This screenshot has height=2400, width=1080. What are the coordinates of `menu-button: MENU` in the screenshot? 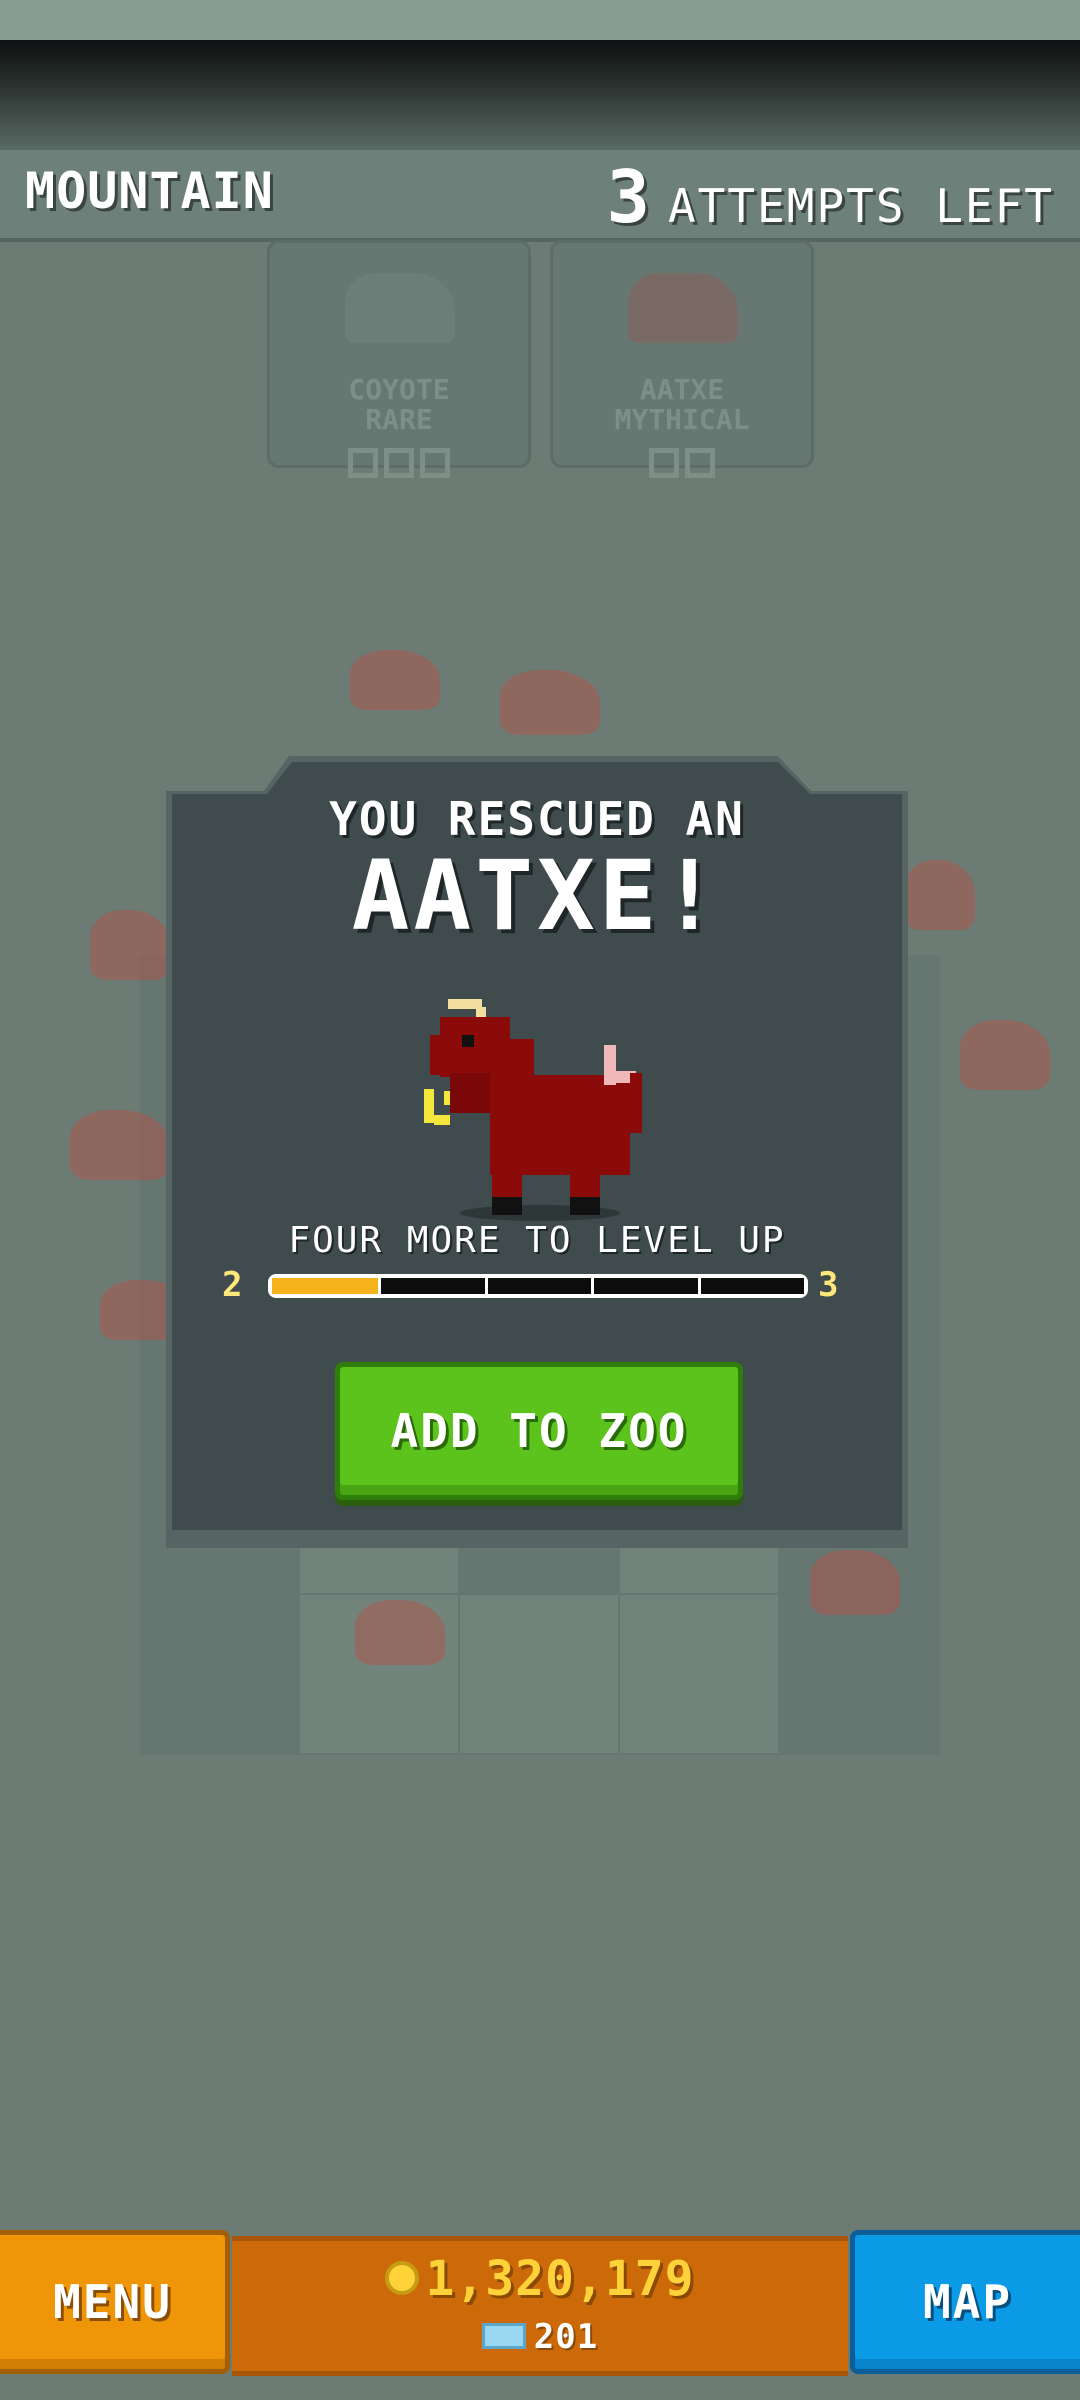 It's located at (115, 2302).